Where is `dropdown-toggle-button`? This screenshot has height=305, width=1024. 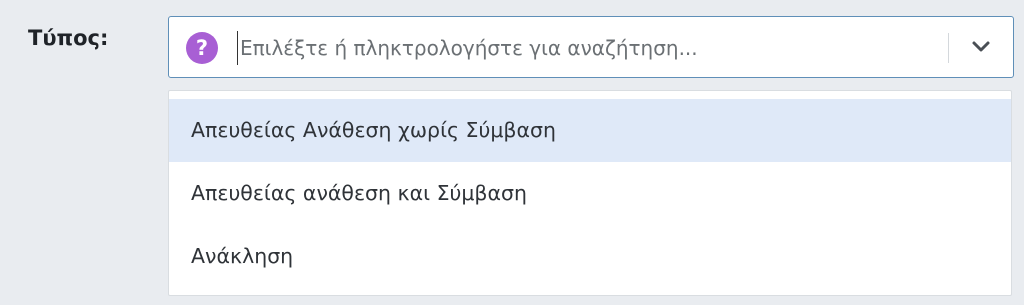 dropdown-toggle-button is located at coordinates (981, 47).